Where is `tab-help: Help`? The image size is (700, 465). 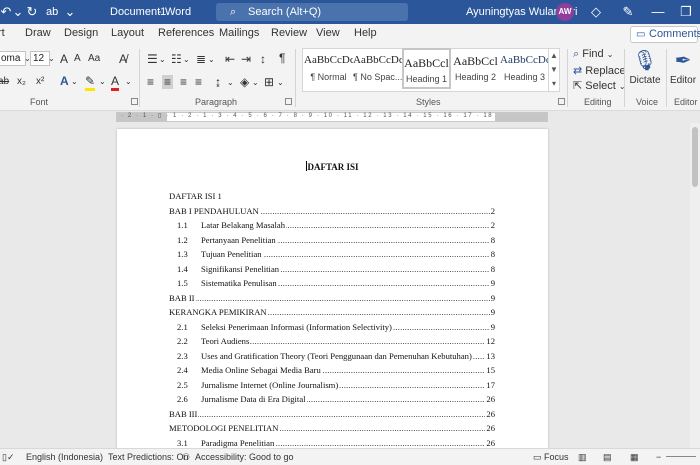 tab-help: Help is located at coordinates (365, 33).